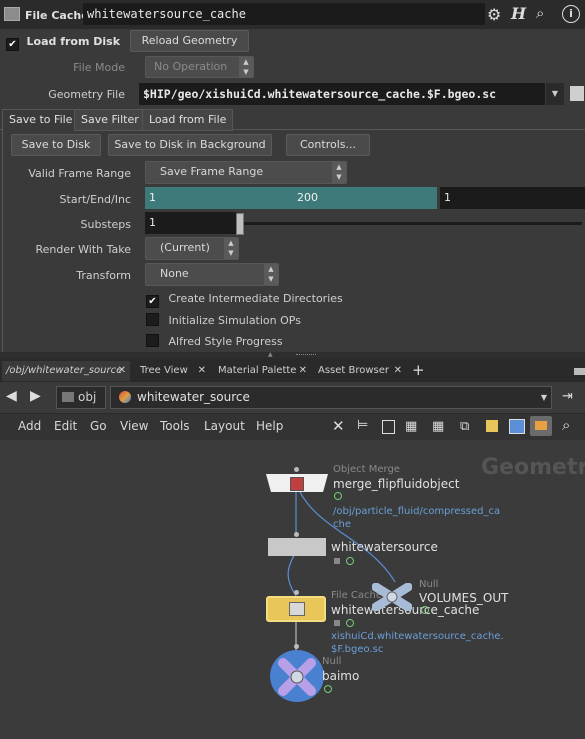  I want to click on pane-tab-network: /obj/whitewater_source ✕, so click(66, 371).